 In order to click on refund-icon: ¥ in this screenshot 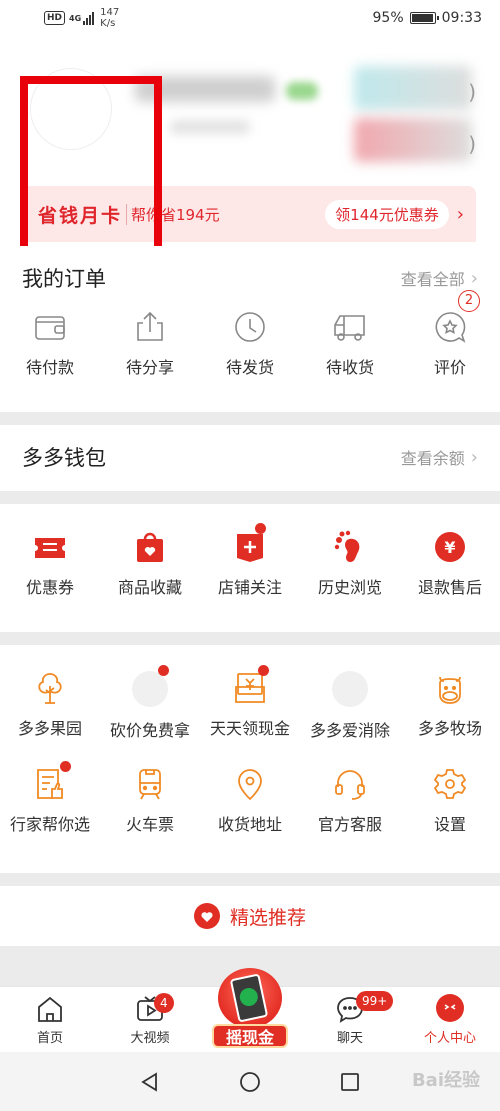, I will do `click(450, 547)`.